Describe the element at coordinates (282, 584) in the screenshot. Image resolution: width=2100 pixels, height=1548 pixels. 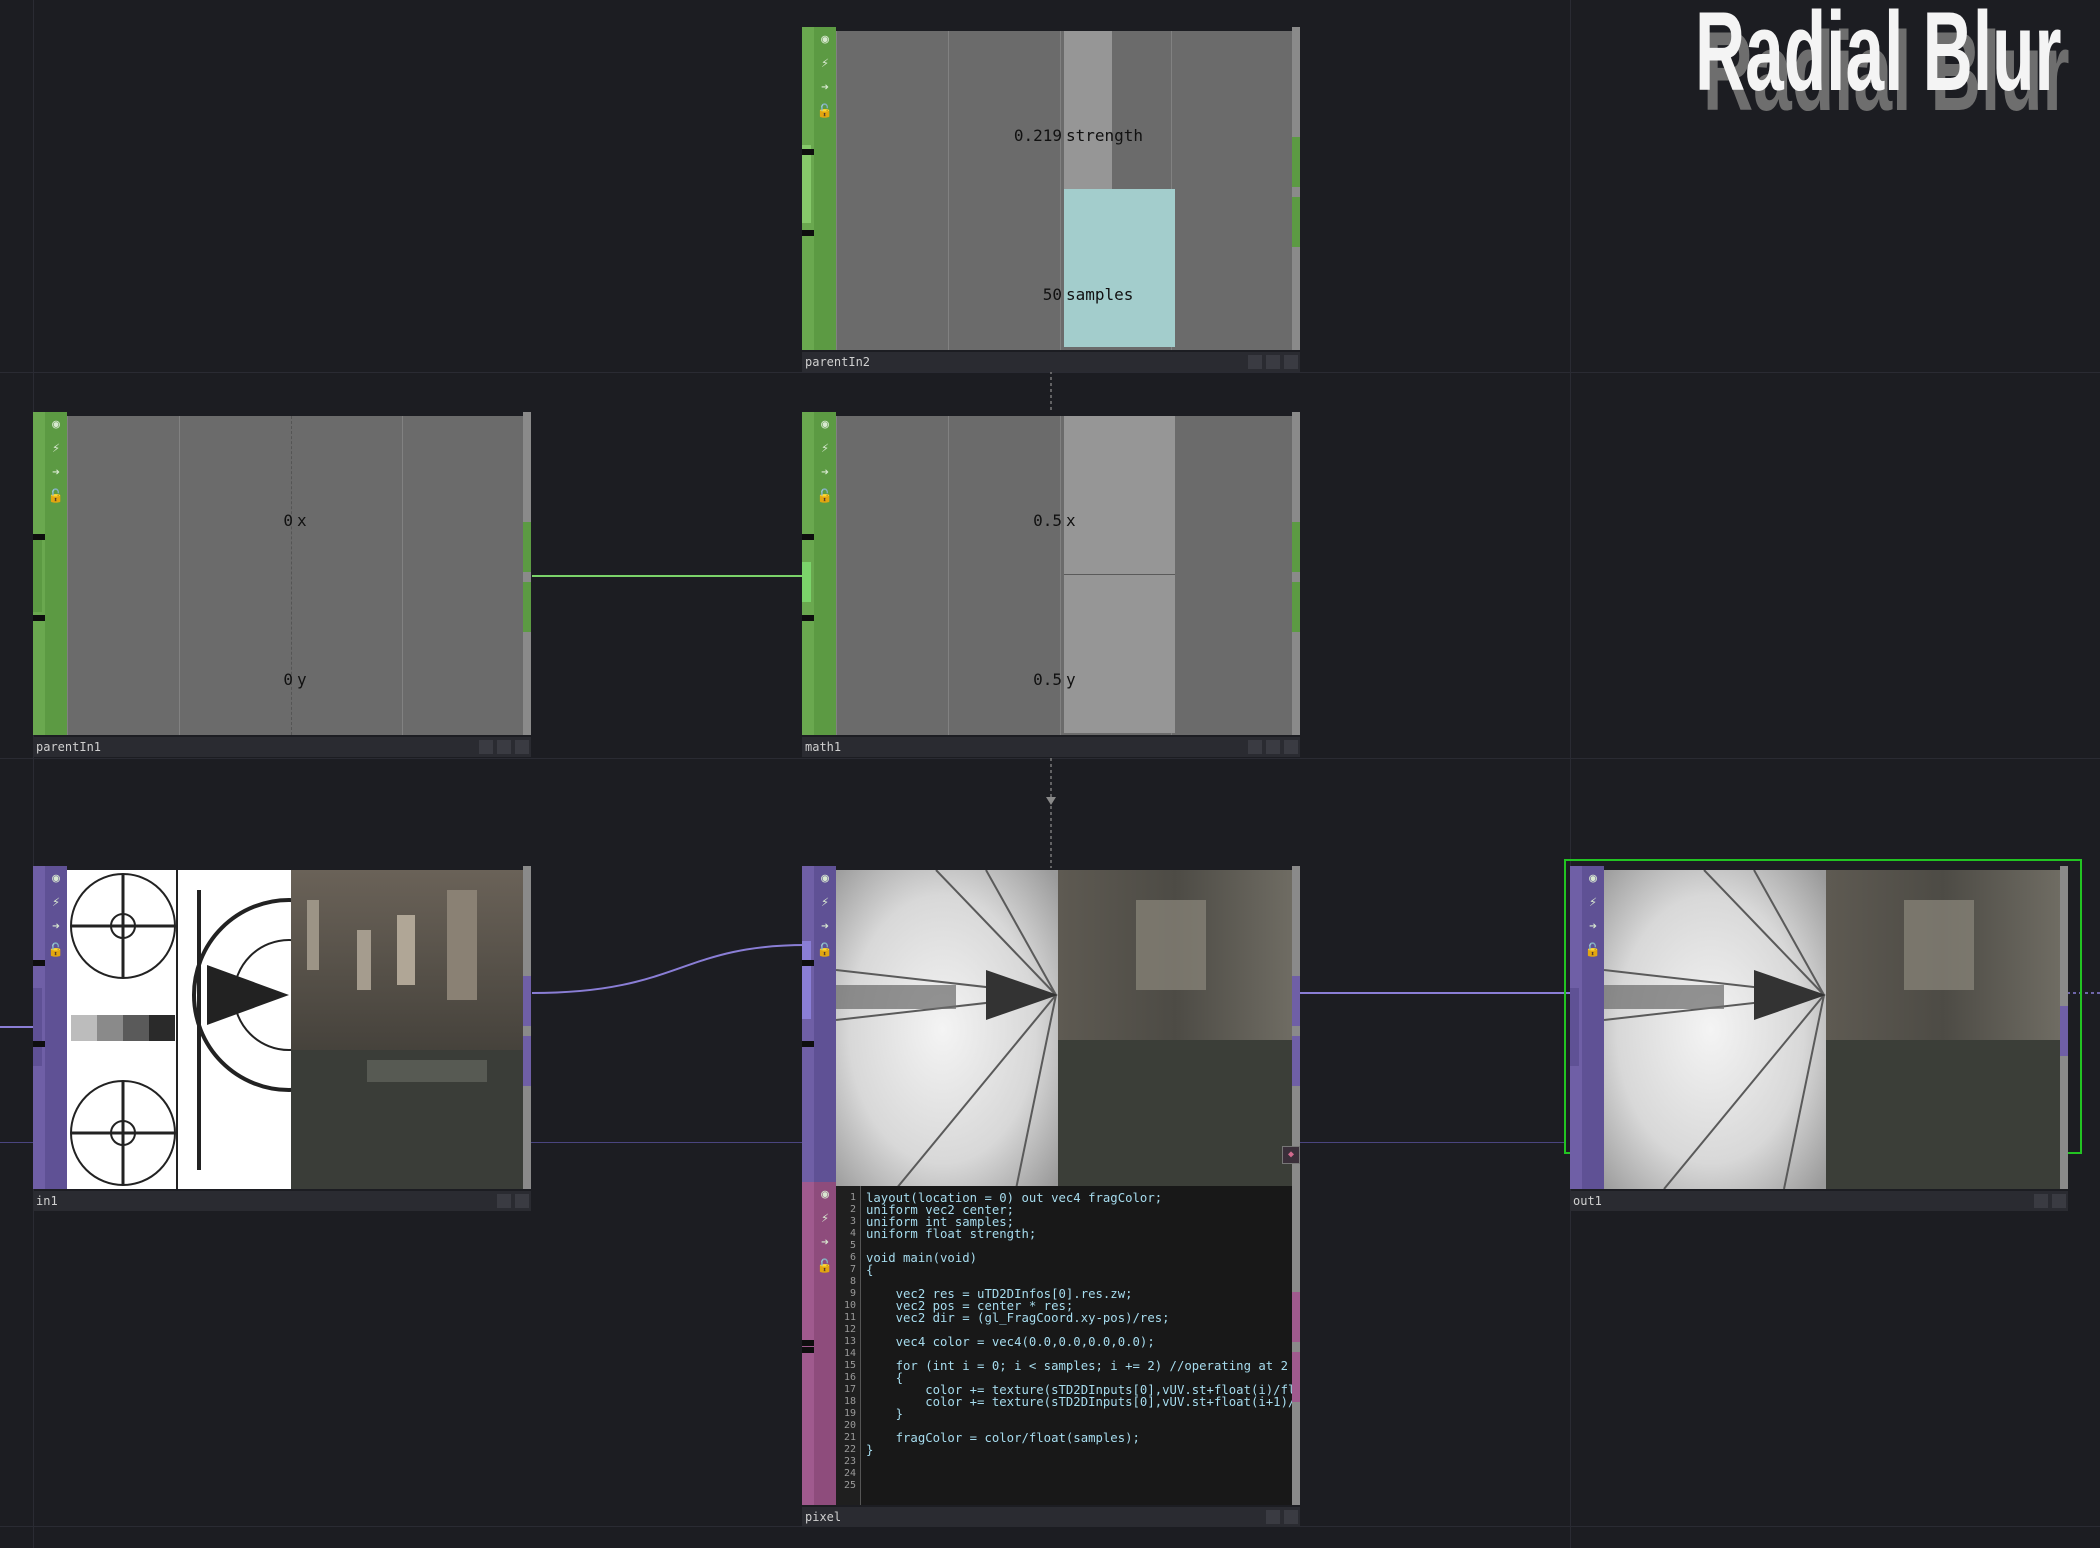
I see `node-parentin1: ◉ ⚡ ➔ 🔓 0 x 0 y parentIn1` at that location.